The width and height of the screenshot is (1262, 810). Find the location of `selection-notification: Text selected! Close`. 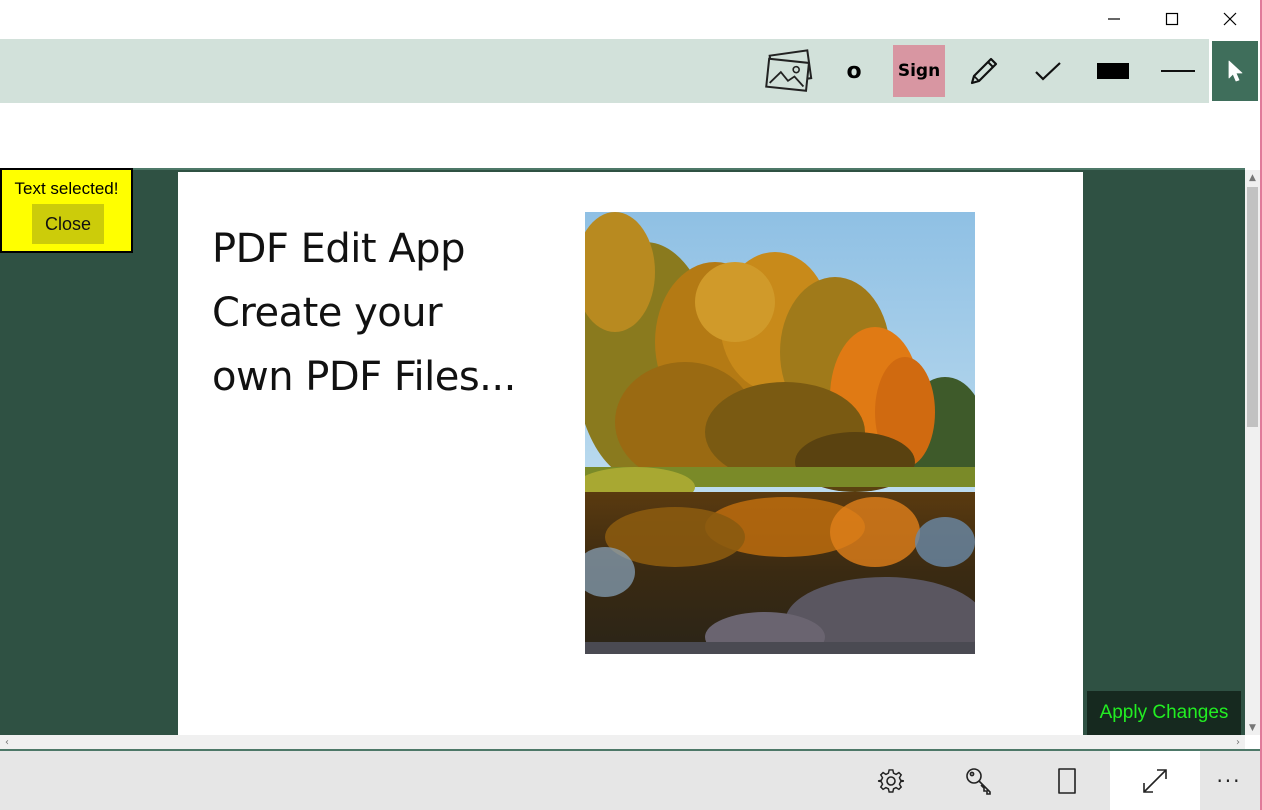

selection-notification: Text selected! Close is located at coordinates (66, 210).